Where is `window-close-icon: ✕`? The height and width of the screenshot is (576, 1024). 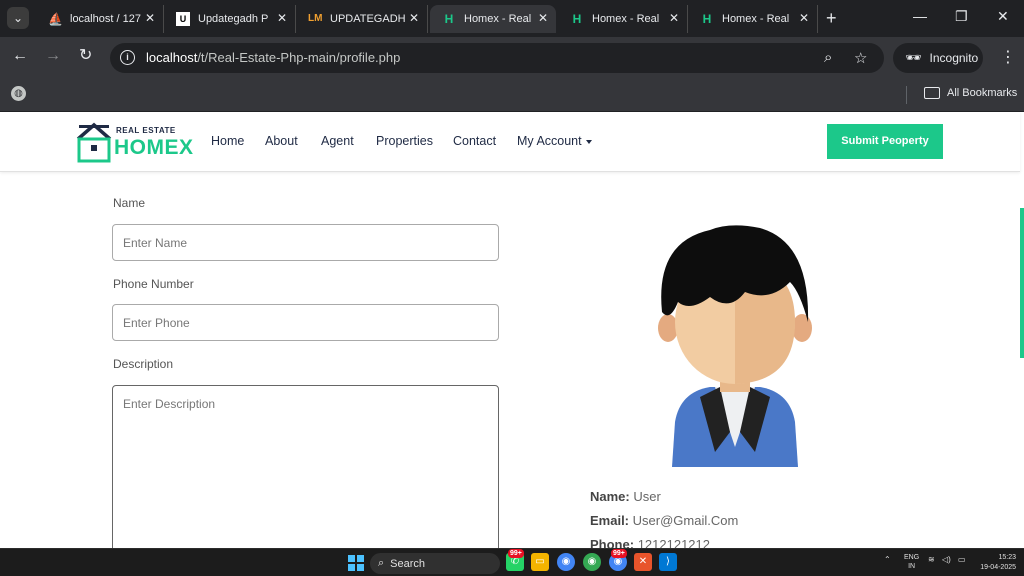 window-close-icon: ✕ is located at coordinates (1003, 16).